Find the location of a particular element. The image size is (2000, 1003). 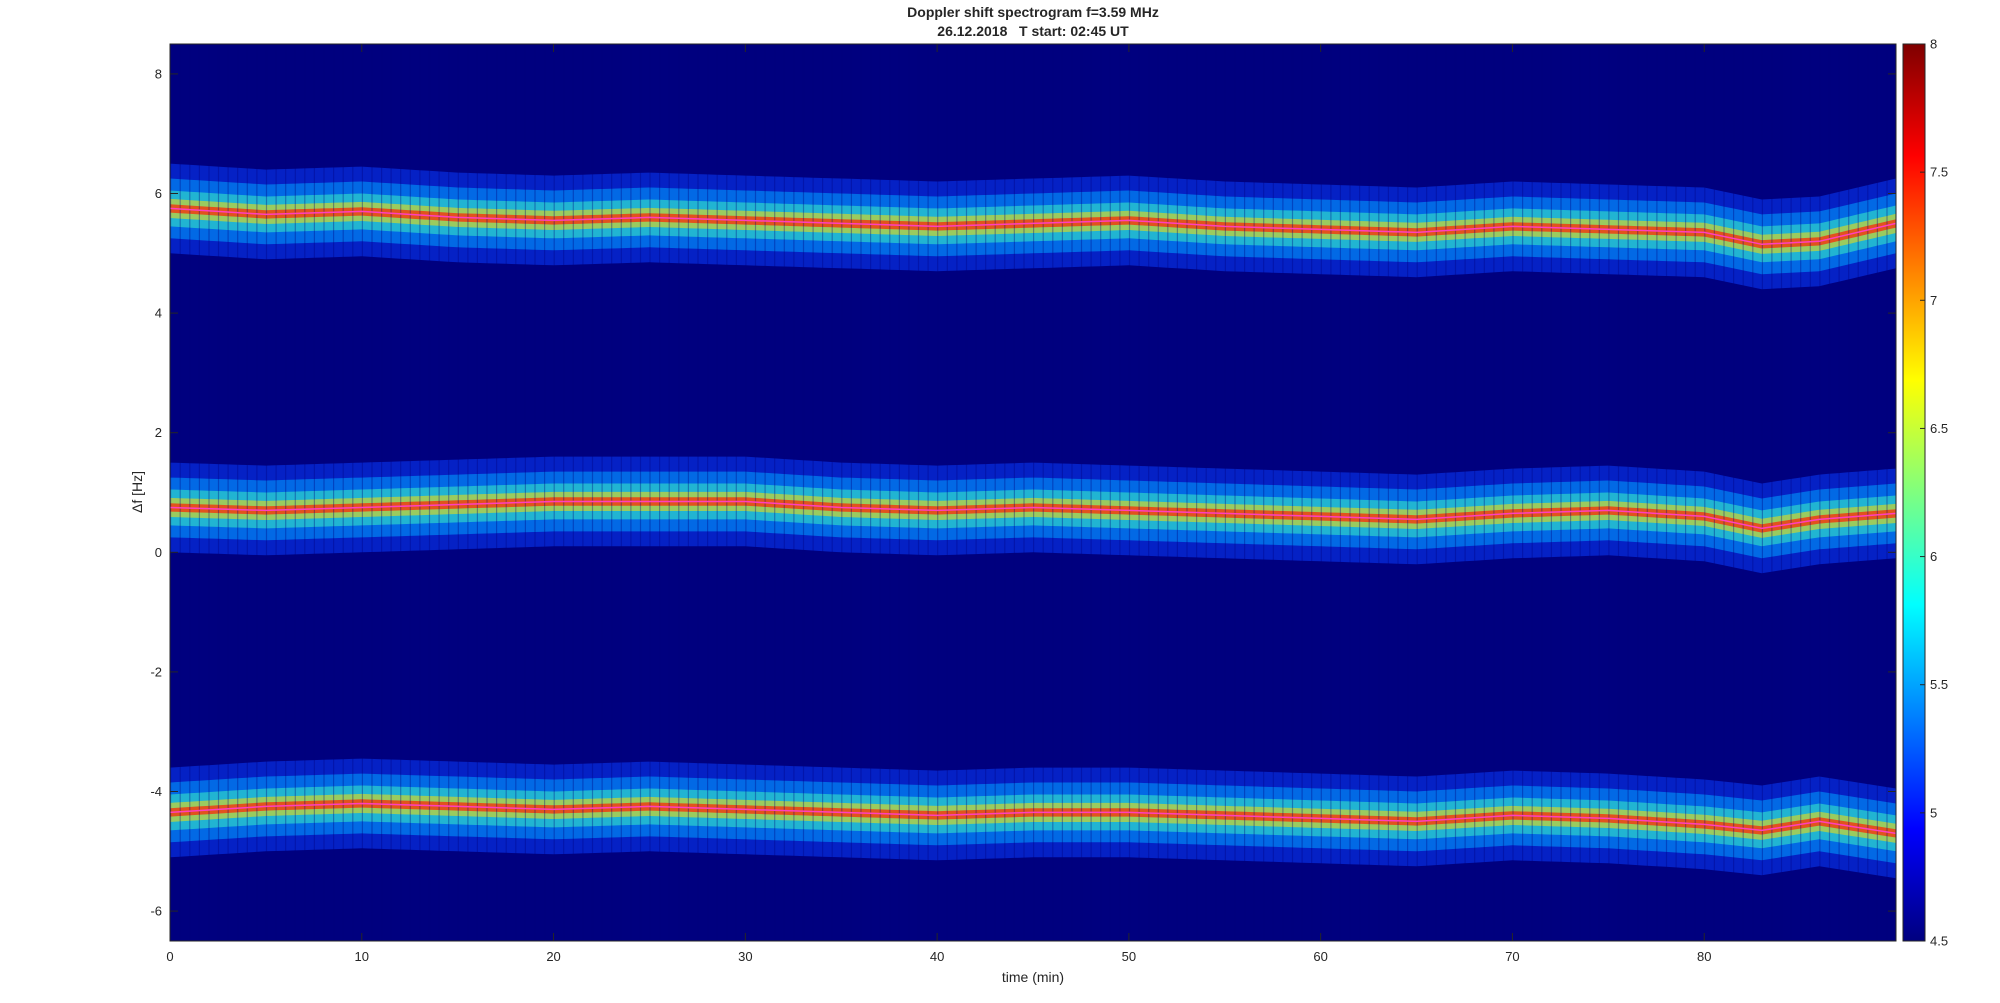

x-tick-label: 40 is located at coordinates (937, 956).